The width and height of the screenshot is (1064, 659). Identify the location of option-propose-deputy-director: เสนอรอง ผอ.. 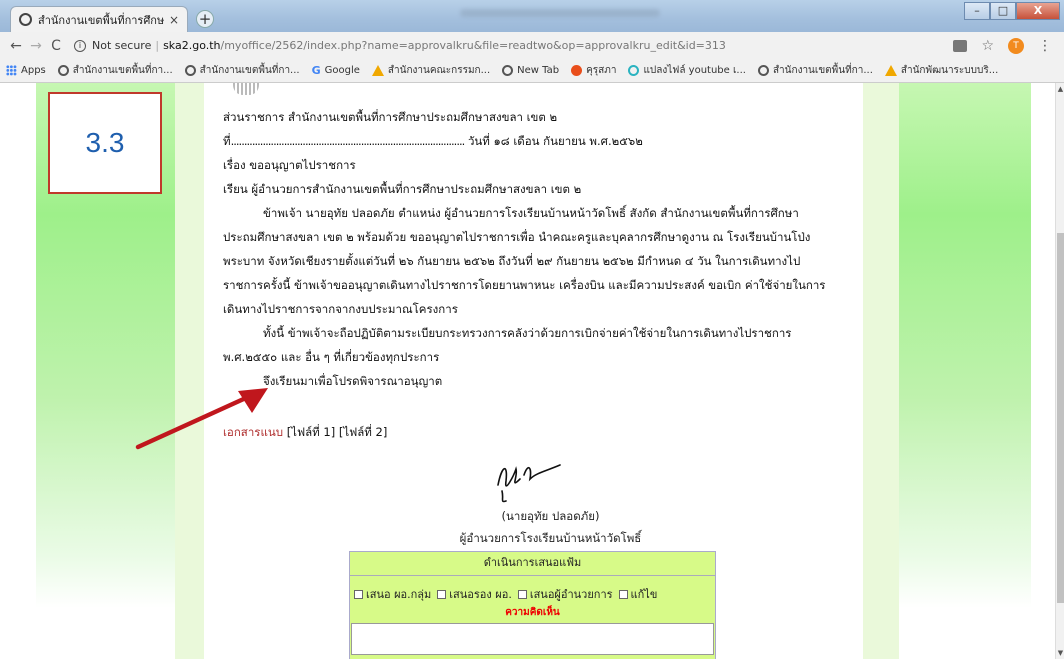
(474, 594).